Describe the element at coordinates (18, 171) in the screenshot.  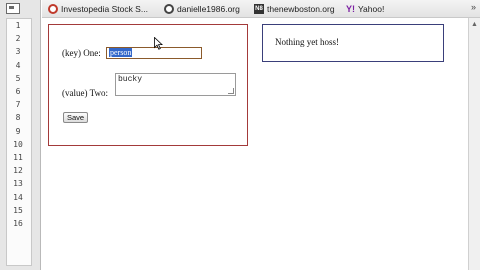
I see `line-number: 12` at that location.